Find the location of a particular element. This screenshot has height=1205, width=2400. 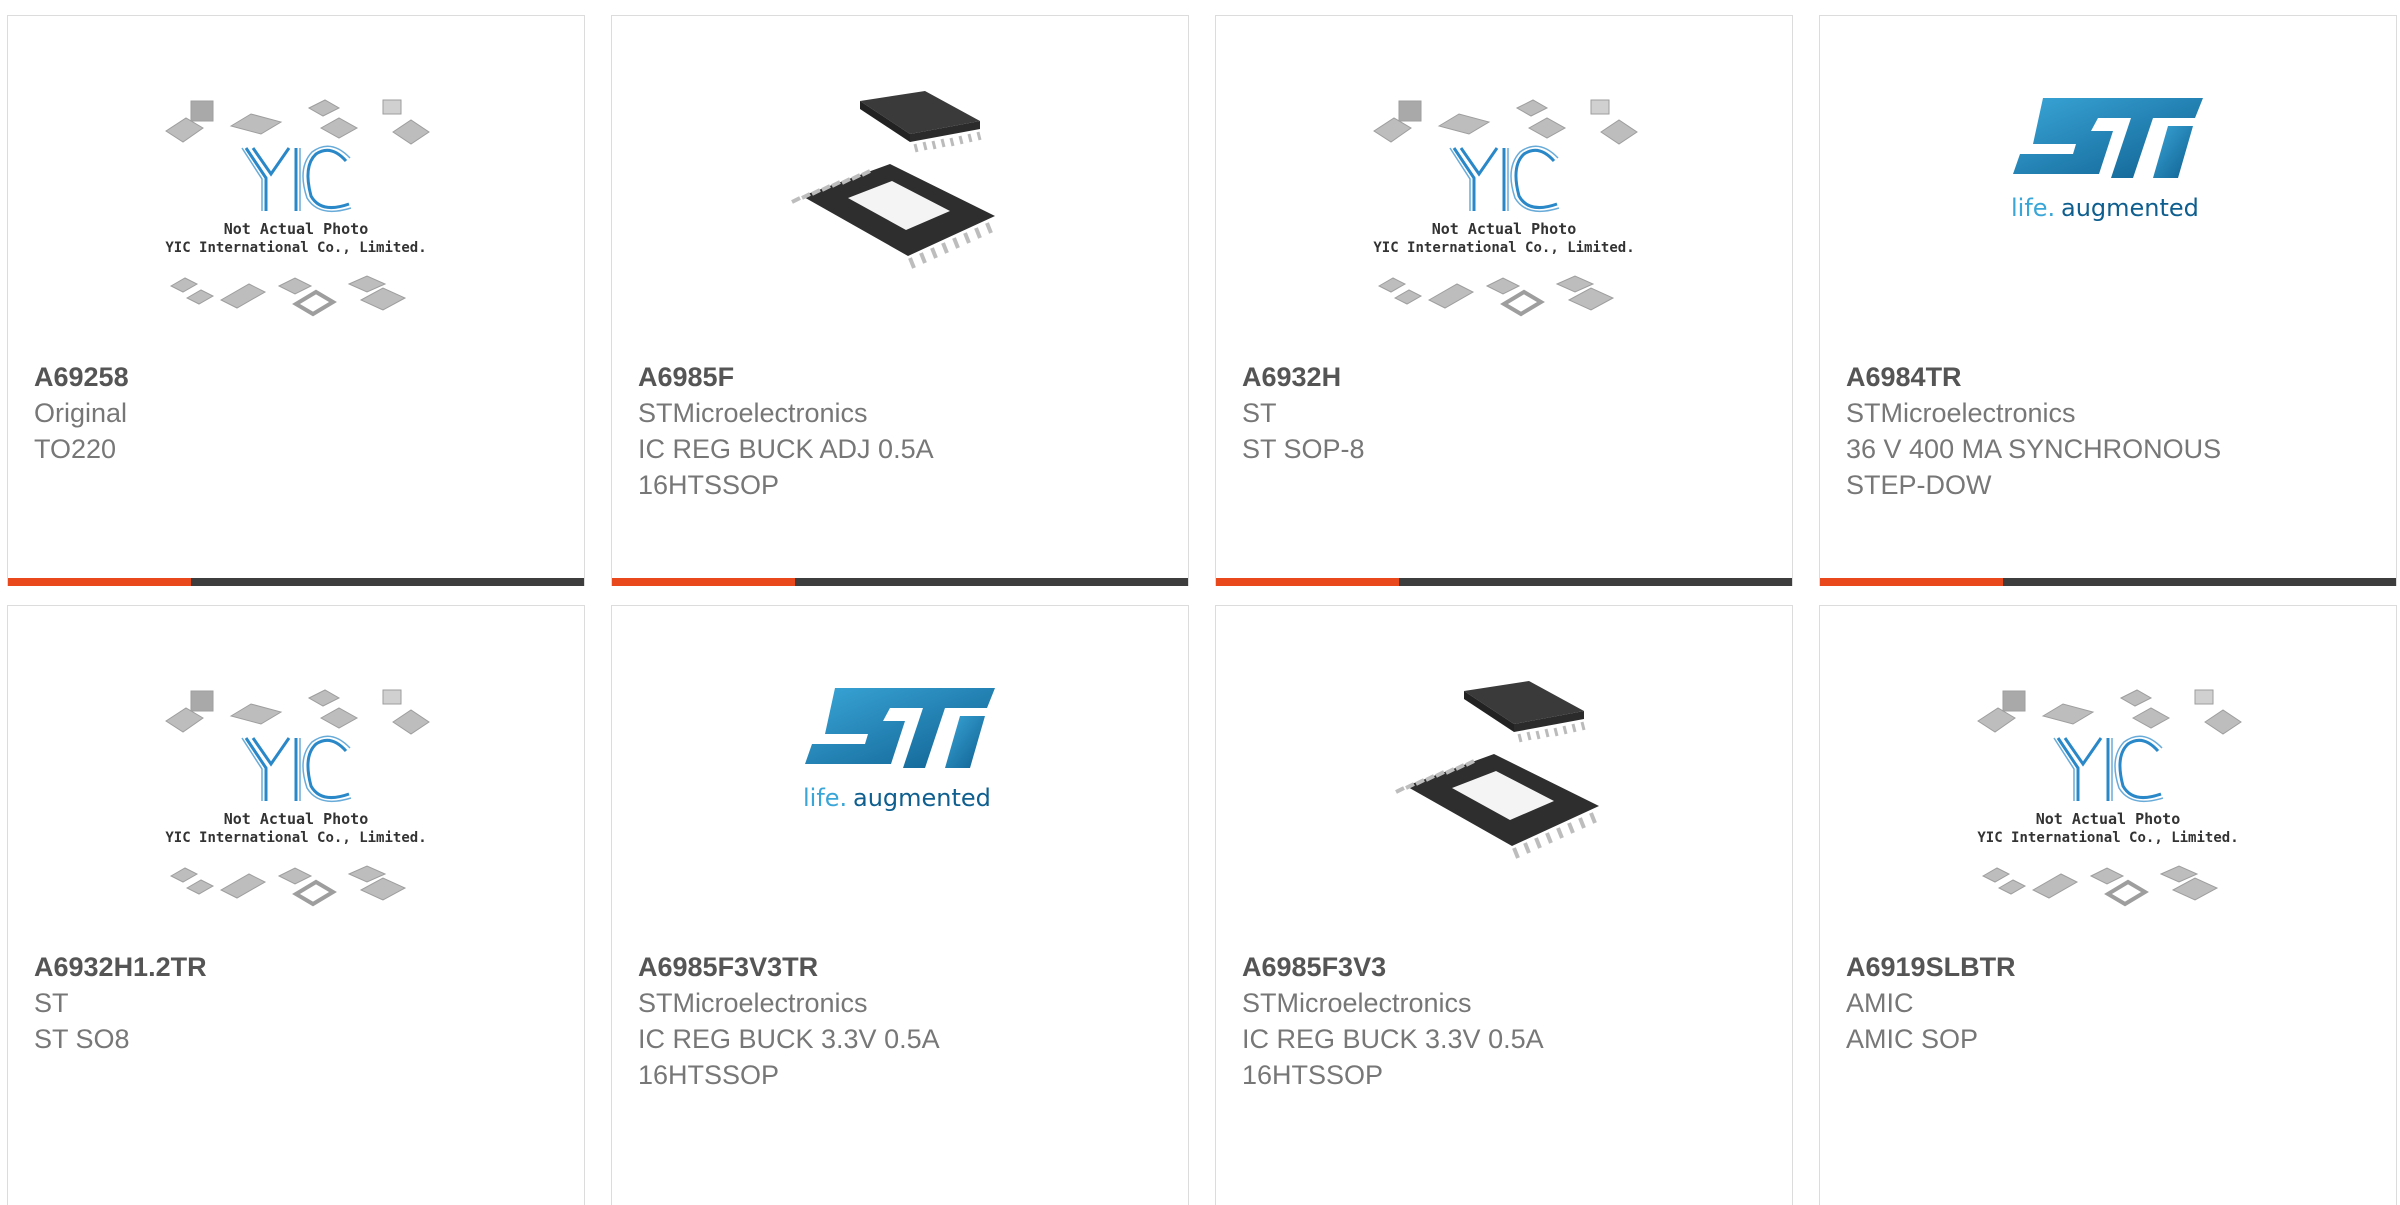

part-number-link: A6985F3V3 is located at coordinates (1507, 967).